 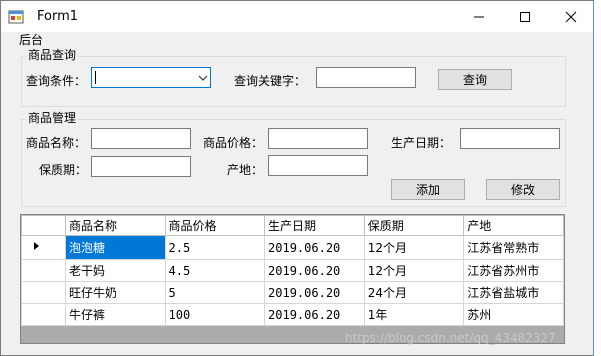 I want to click on current-row-arrow-icon, so click(x=36, y=246).